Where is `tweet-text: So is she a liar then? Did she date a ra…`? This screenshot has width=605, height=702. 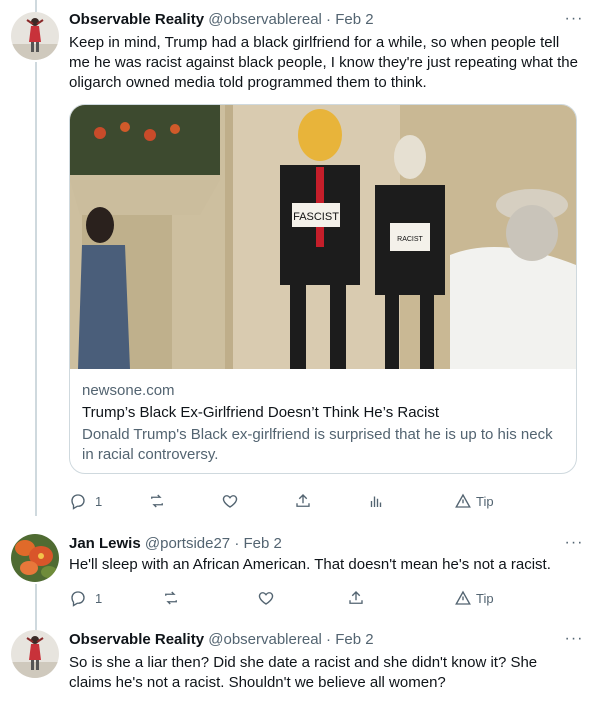 tweet-text: So is she a liar then? Did she date a ra… is located at coordinates (303, 672).